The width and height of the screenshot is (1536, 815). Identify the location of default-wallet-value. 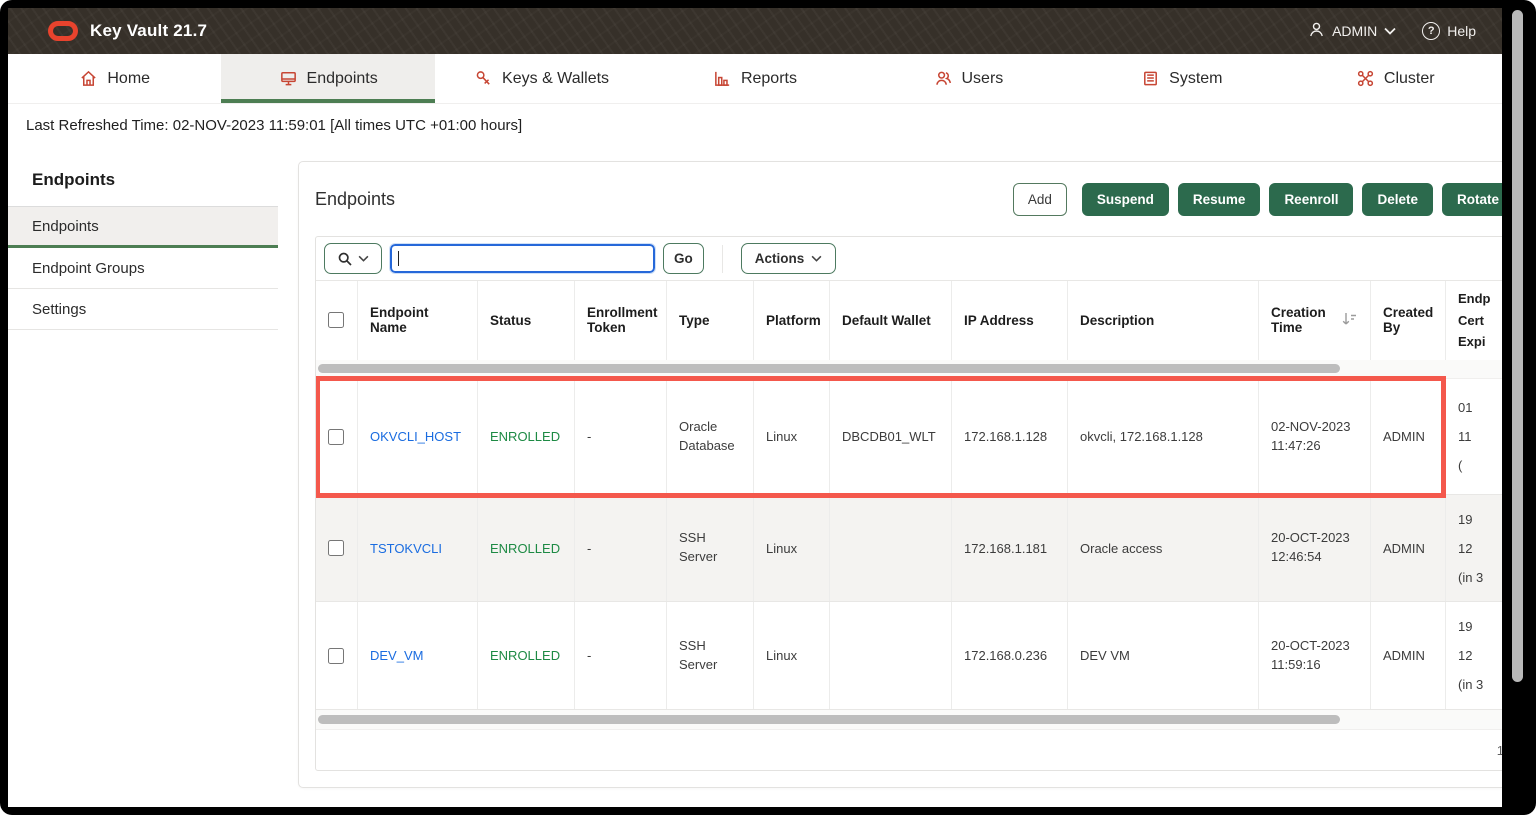
(891, 655).